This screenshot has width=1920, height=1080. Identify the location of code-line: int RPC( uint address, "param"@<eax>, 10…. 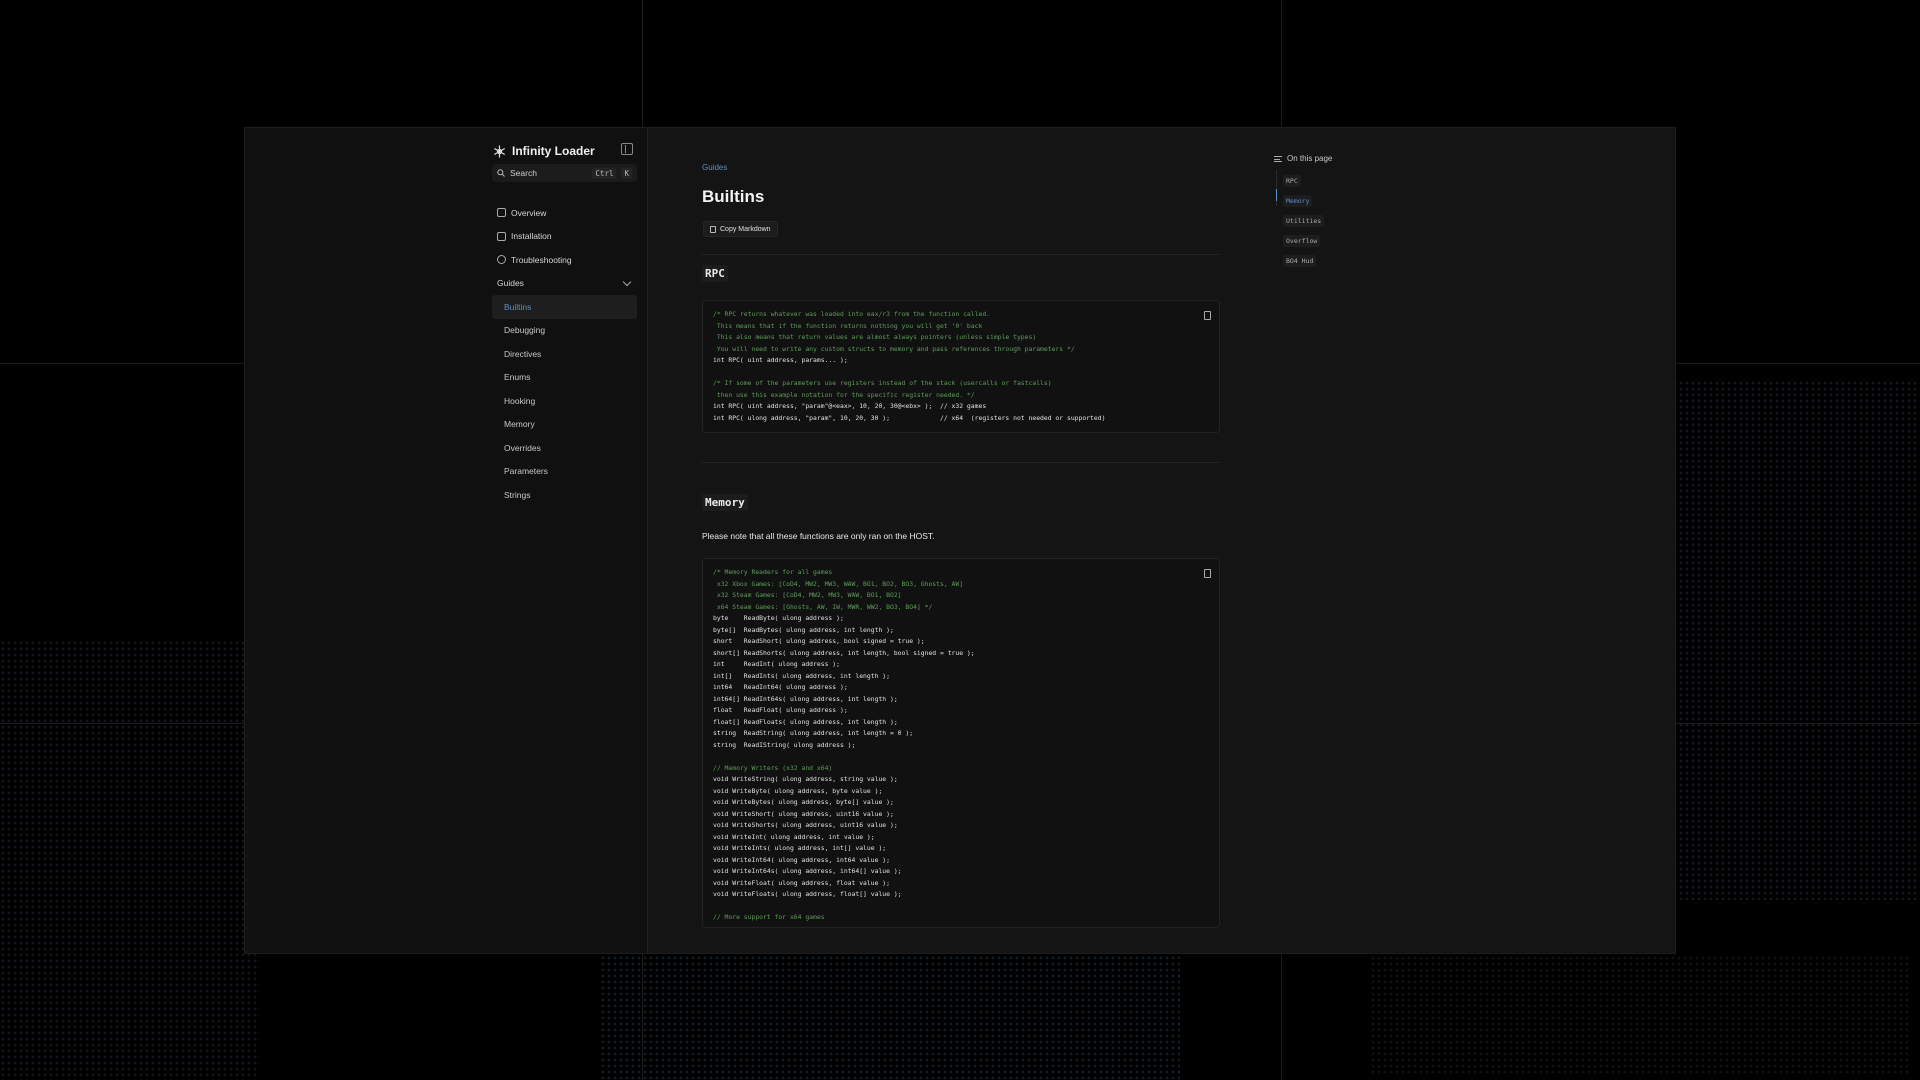
(850, 406).